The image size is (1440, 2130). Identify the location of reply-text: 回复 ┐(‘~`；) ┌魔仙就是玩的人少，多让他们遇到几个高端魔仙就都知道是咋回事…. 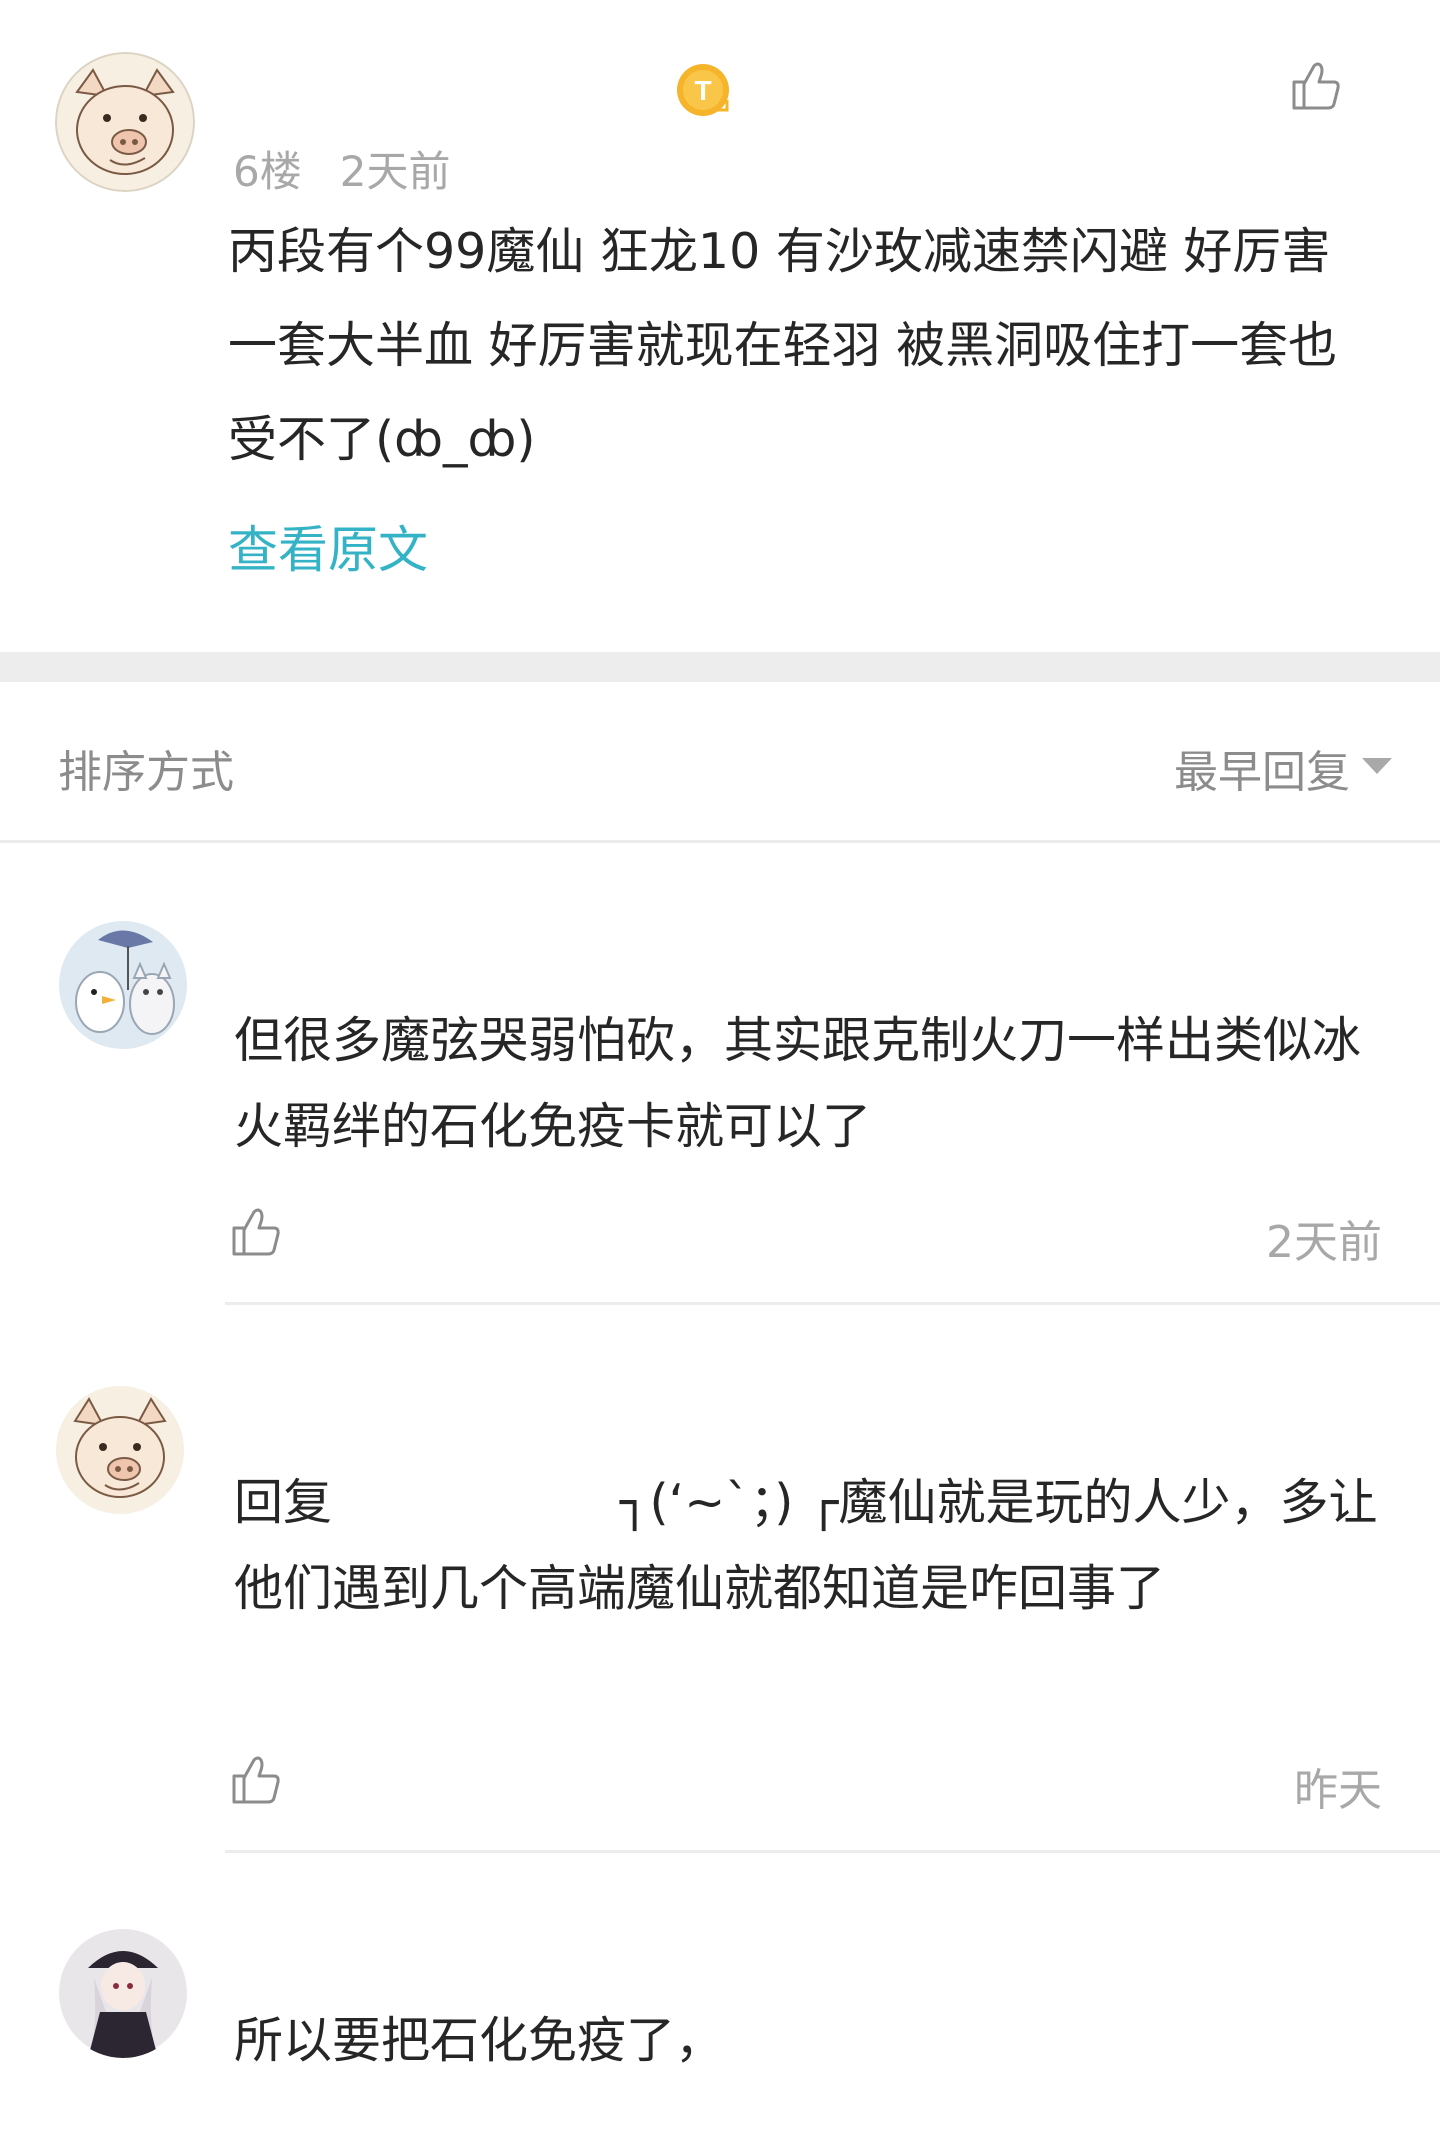
(809, 1546).